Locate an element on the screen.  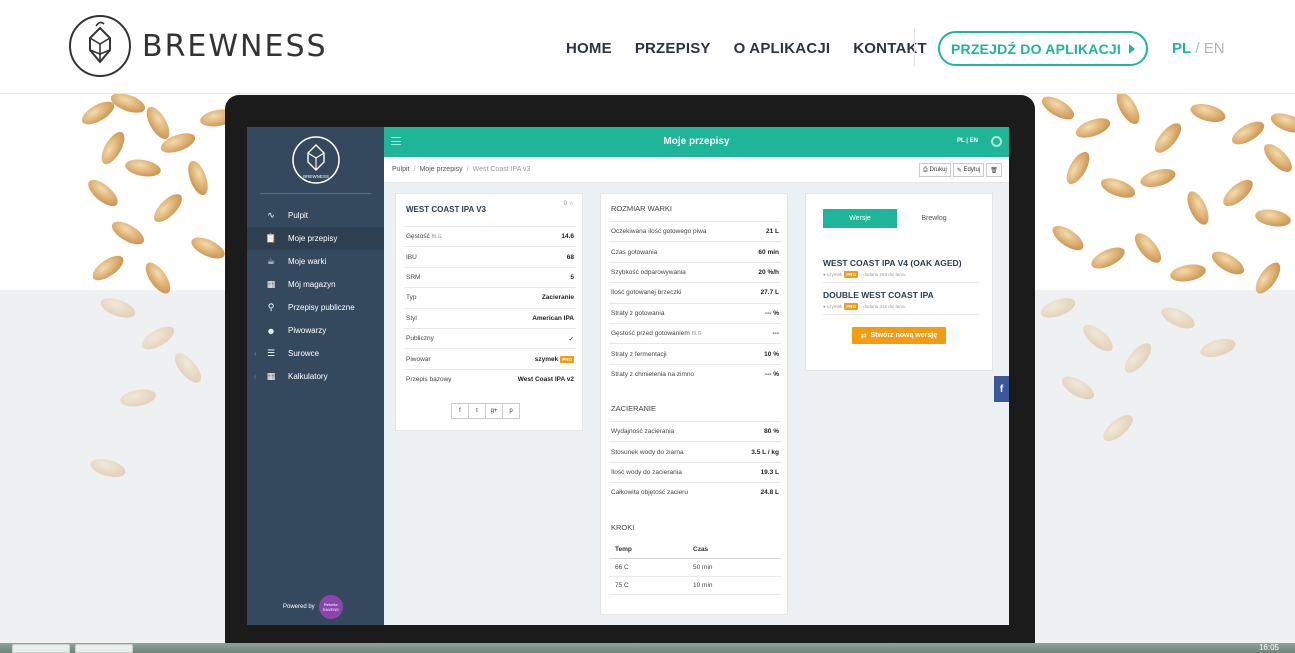
version-added: dodano 315 dni temu is located at coordinates (884, 306).